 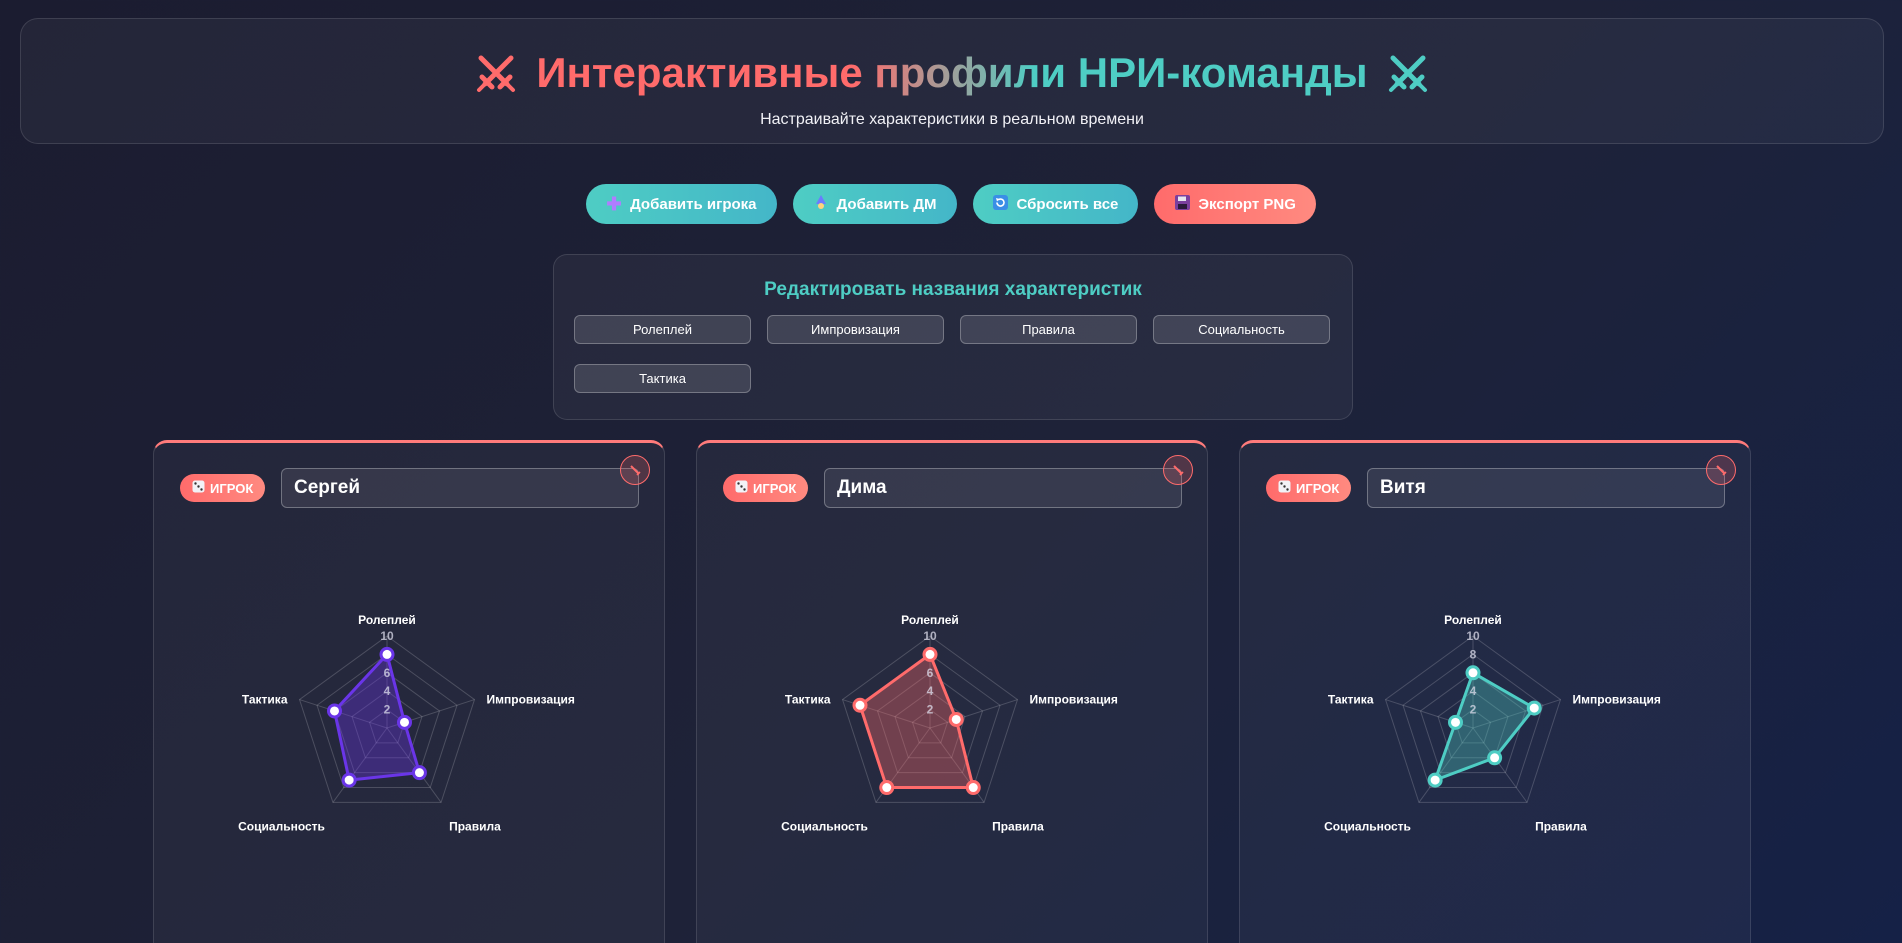 What do you see at coordinates (693, 204) in the screenshot?
I see `add-player-label: Добавить игрока` at bounding box center [693, 204].